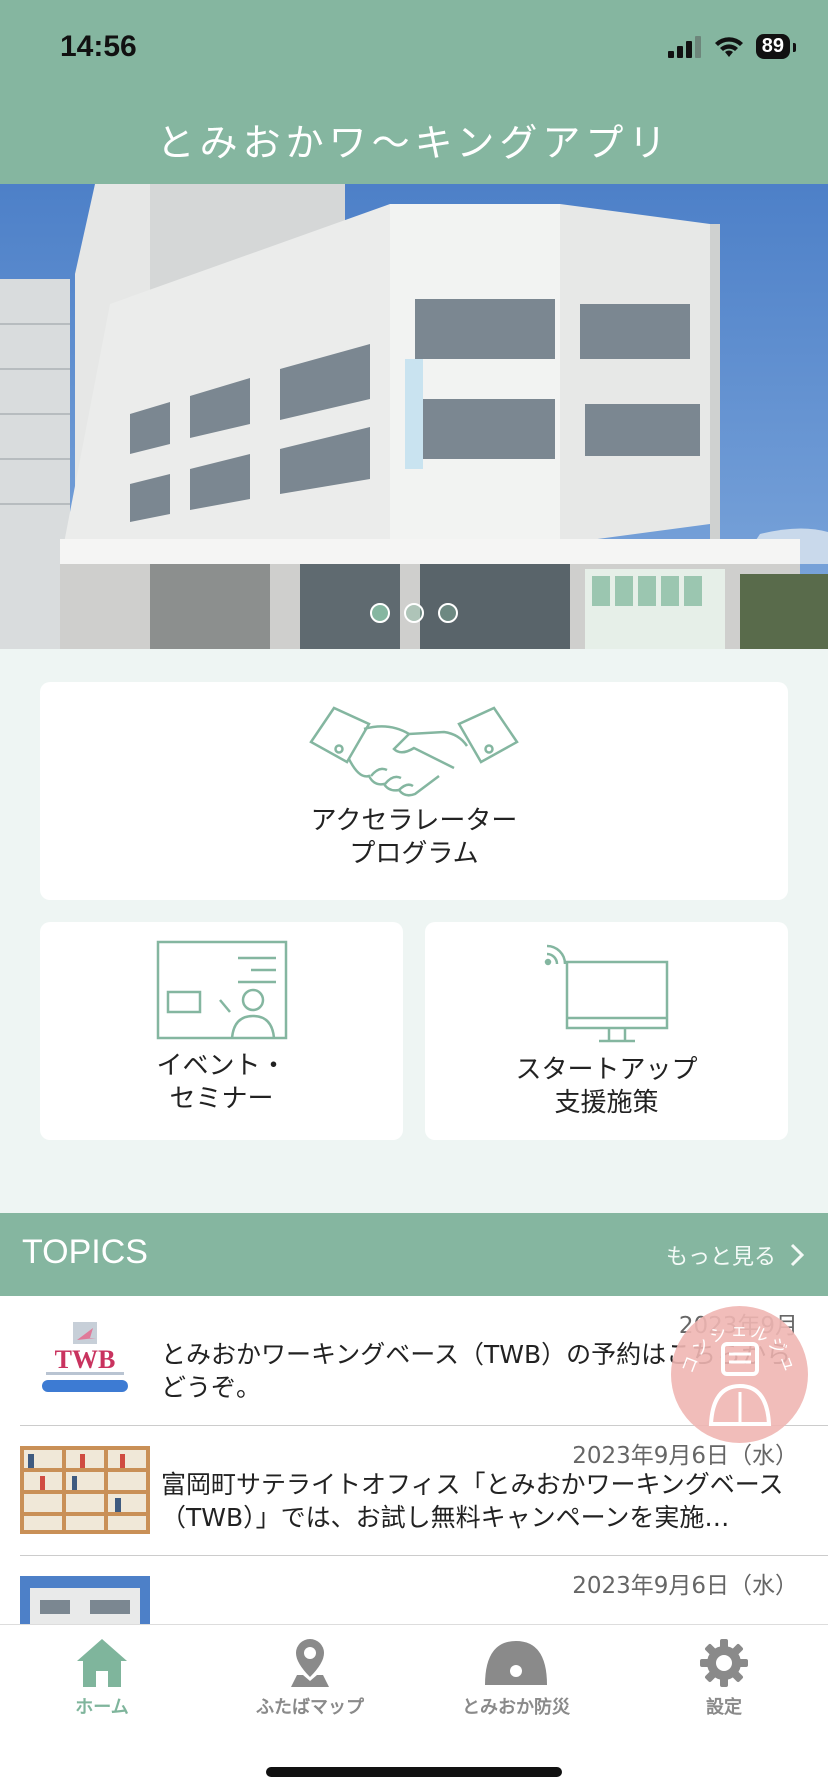 This screenshot has height=1792, width=828. Describe the element at coordinates (728, 46) in the screenshot. I see `wifi-icon` at that location.